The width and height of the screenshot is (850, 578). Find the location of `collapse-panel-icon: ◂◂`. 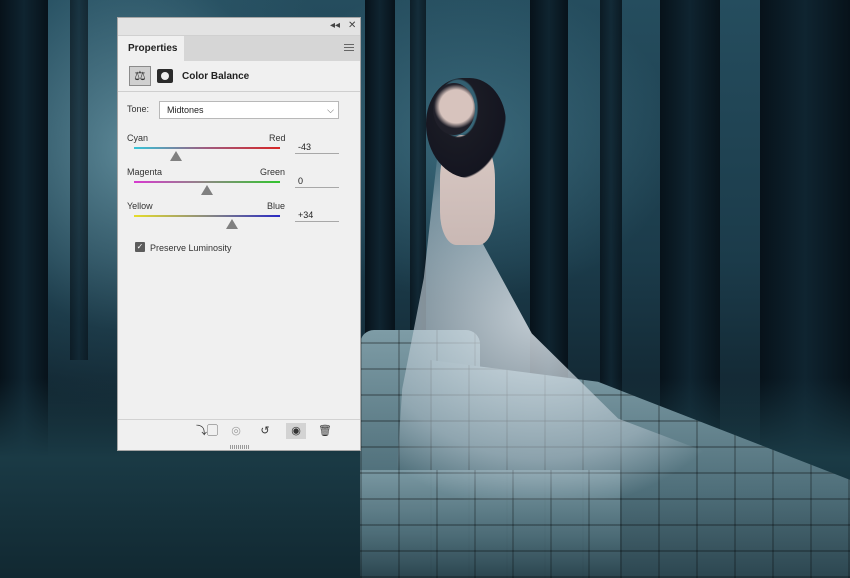

collapse-panel-icon: ◂◂ is located at coordinates (335, 26).